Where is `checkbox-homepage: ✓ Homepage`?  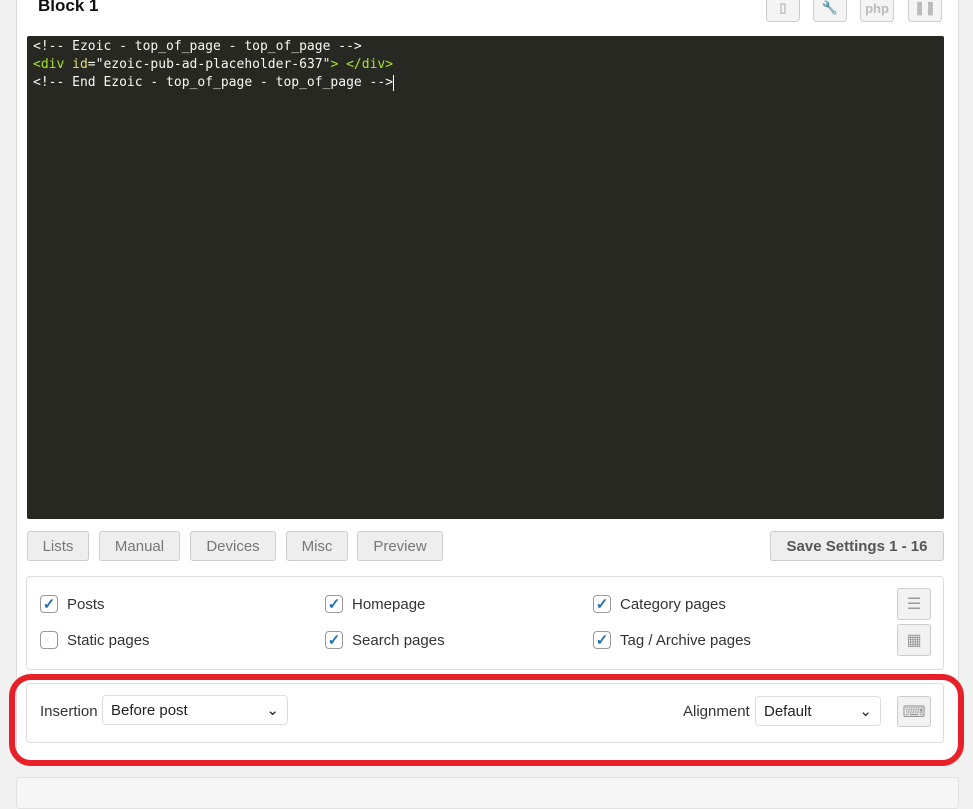
checkbox-homepage: ✓ Homepage is located at coordinates (375, 604).